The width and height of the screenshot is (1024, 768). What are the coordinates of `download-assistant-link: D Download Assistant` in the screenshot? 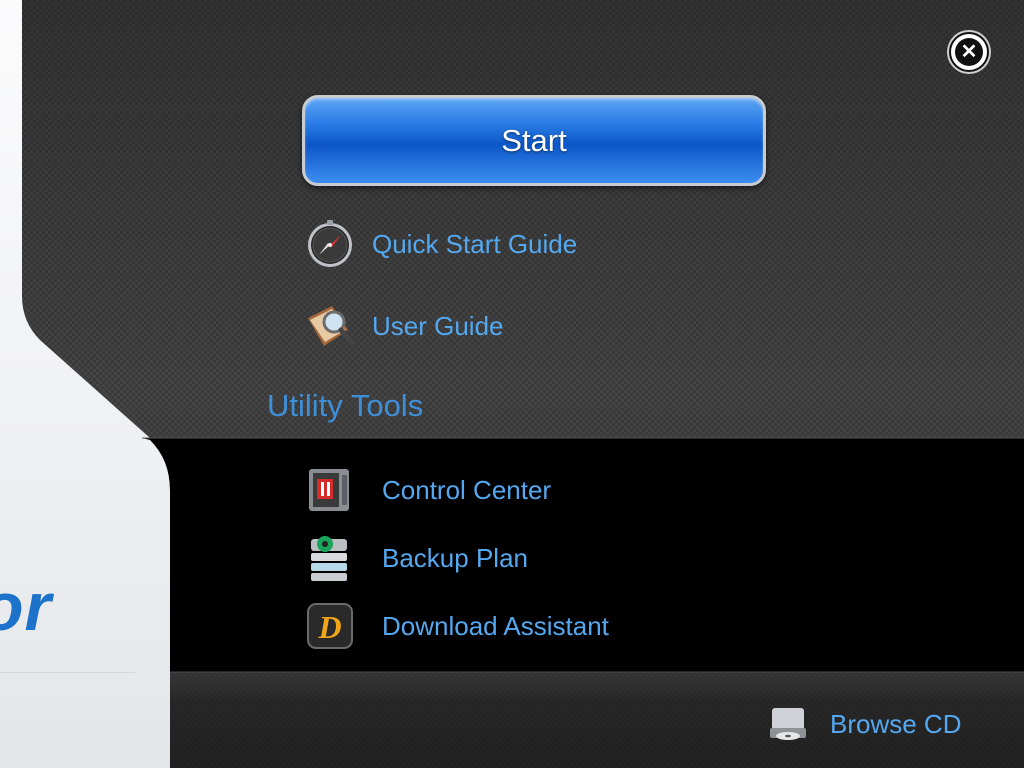 It's located at (456, 626).